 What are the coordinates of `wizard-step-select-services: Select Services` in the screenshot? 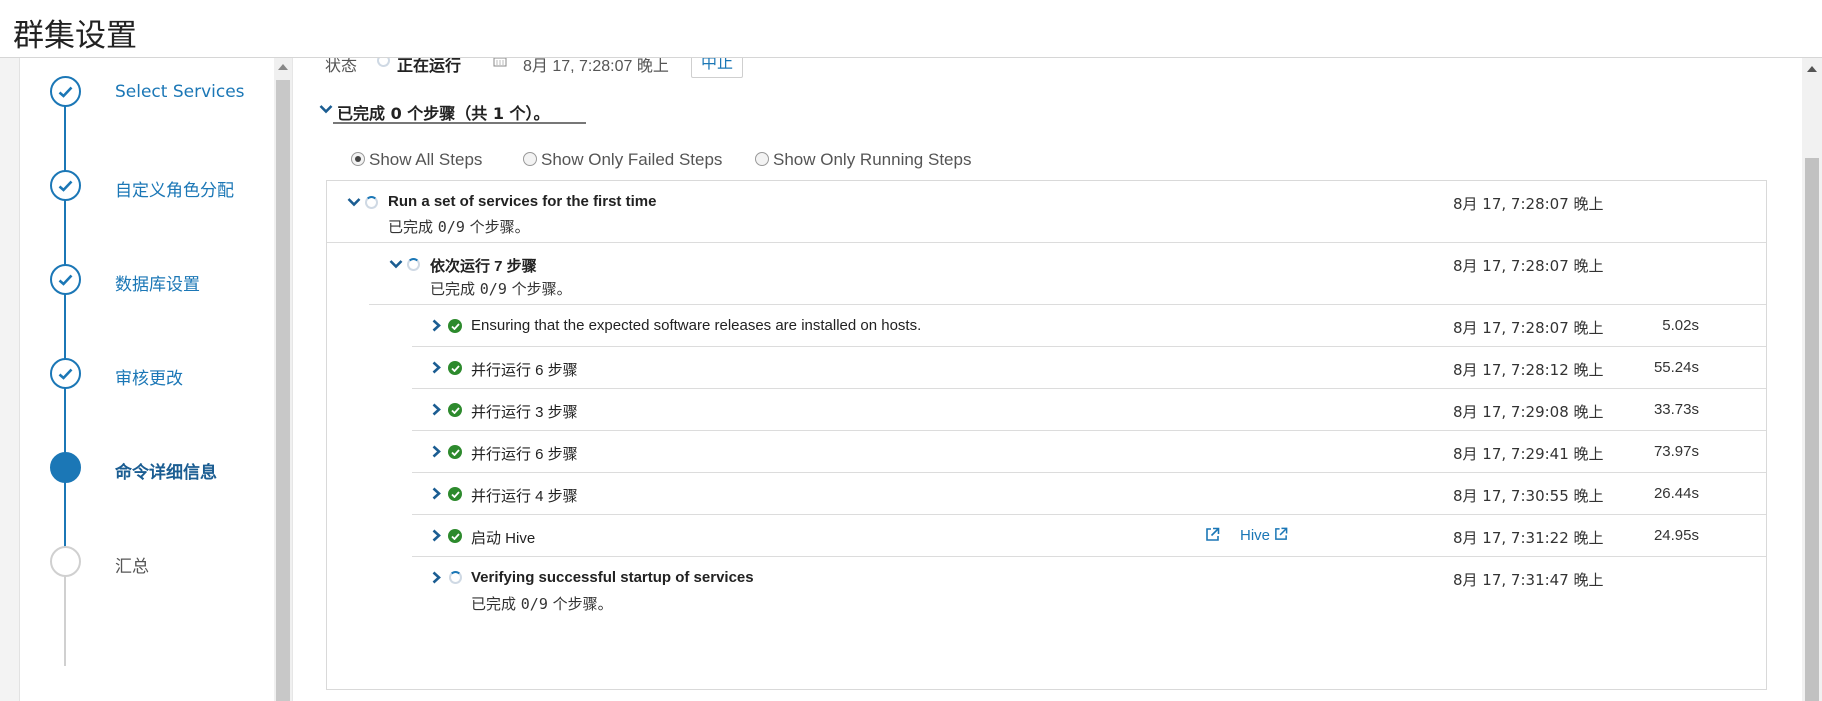 It's located at (165, 93).